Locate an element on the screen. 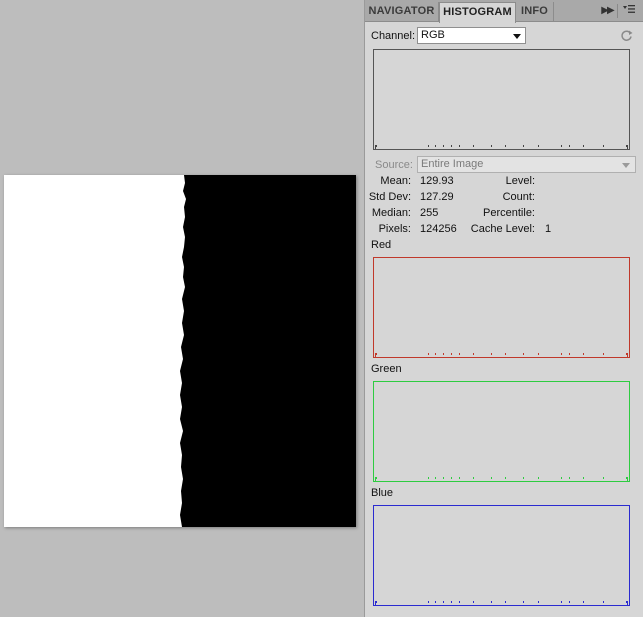 This screenshot has height=617, width=643. histogram-green is located at coordinates (501, 431).